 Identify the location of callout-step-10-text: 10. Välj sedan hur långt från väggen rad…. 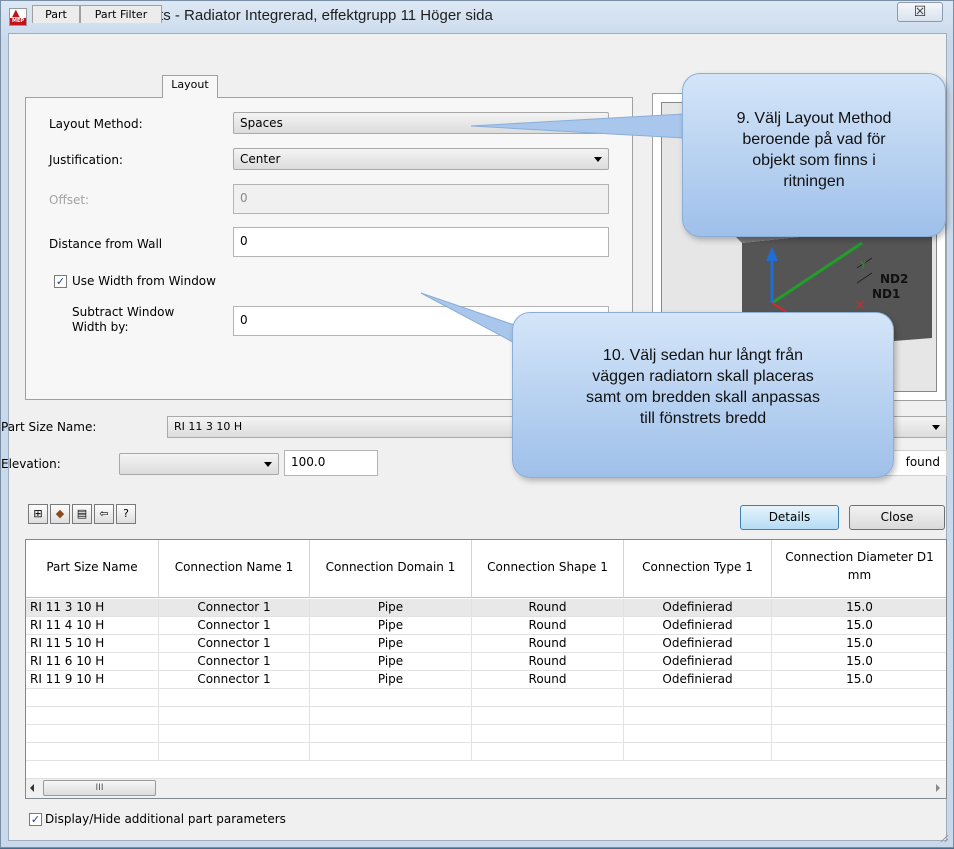
(703, 387).